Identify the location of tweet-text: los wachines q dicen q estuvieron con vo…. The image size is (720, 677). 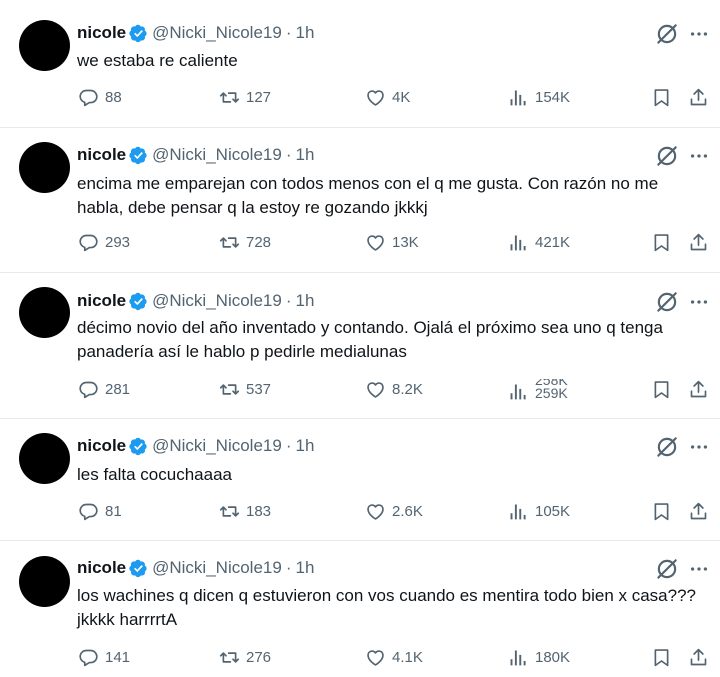
(389, 607).